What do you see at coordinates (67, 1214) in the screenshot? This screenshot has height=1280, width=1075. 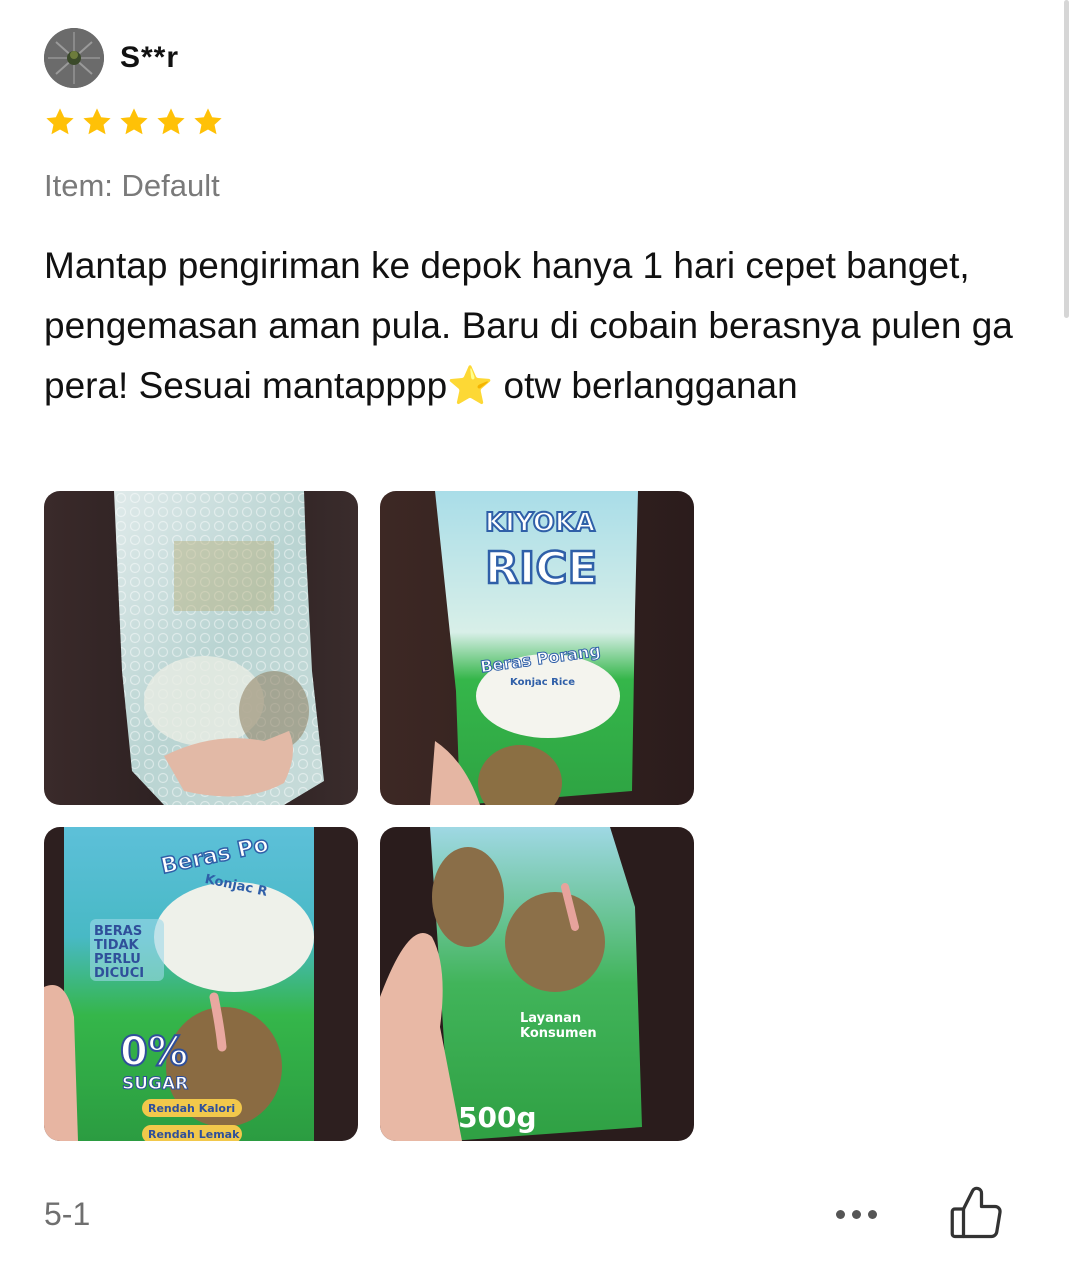 I see `review-date: 5-1` at bounding box center [67, 1214].